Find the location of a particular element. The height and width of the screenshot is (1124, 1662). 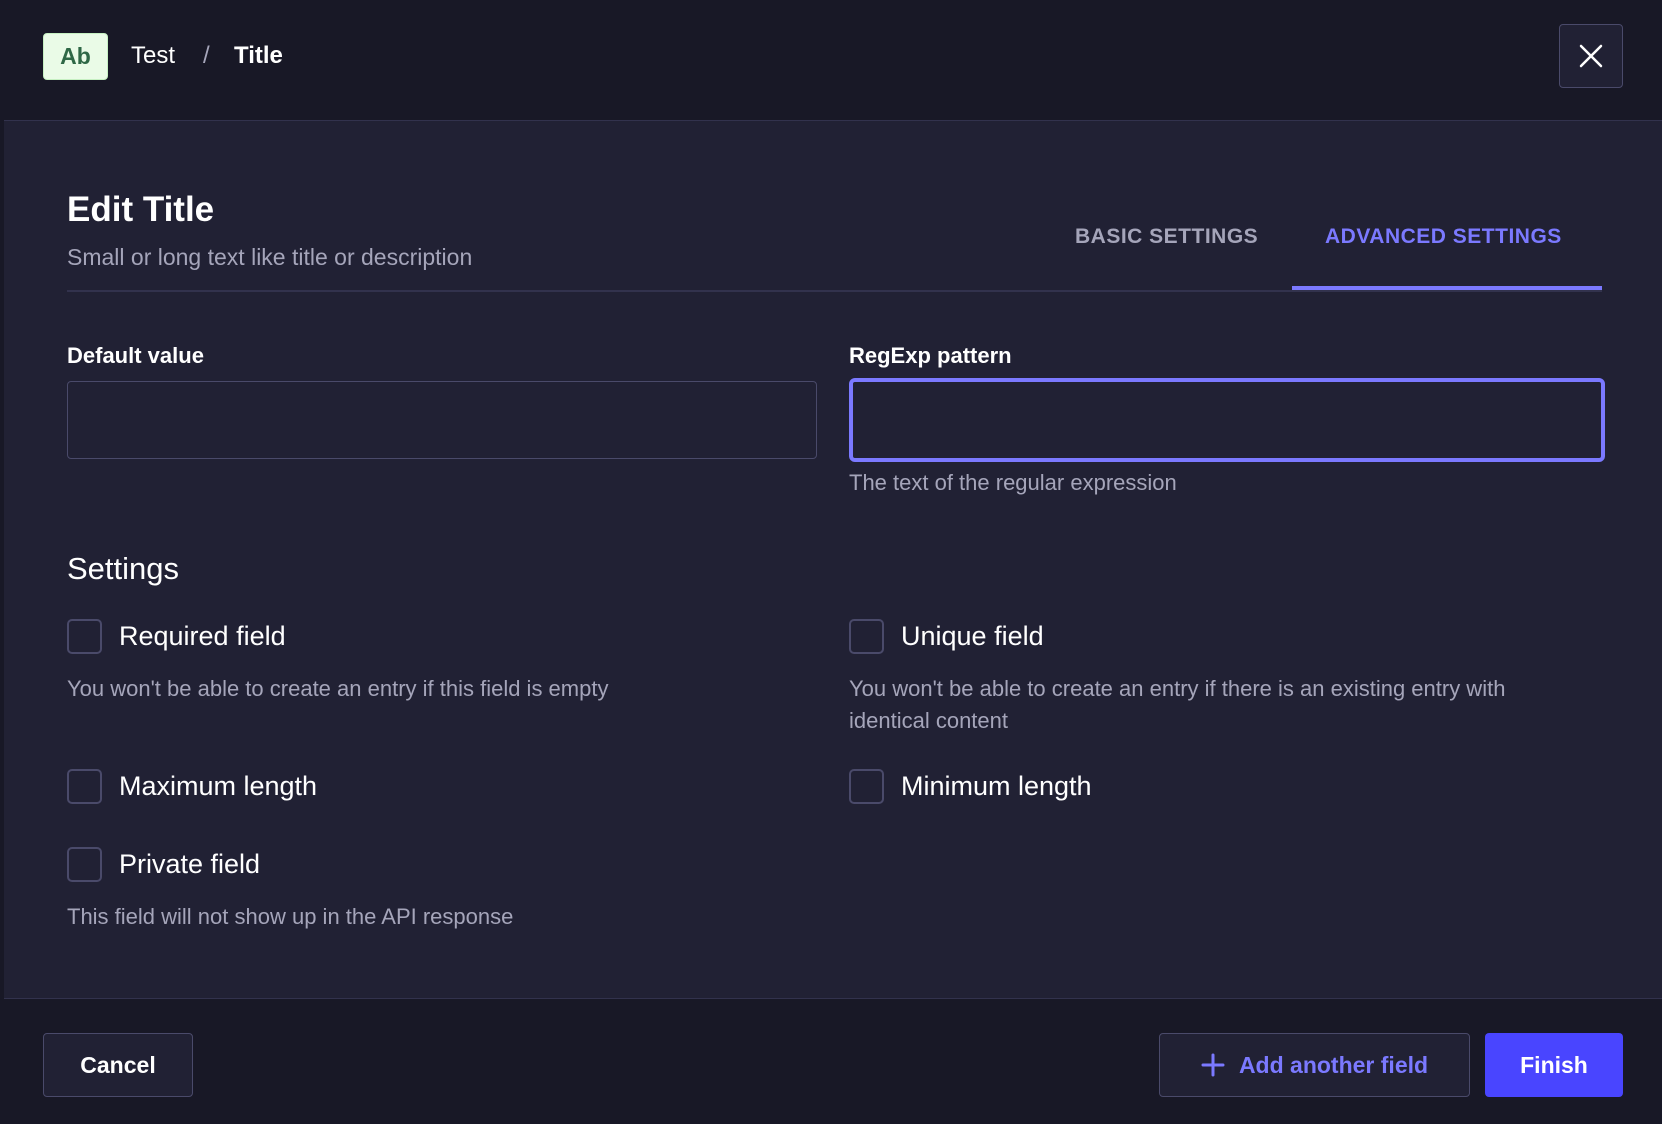

regexp-pattern-label: RegExp pattern is located at coordinates (930, 355).